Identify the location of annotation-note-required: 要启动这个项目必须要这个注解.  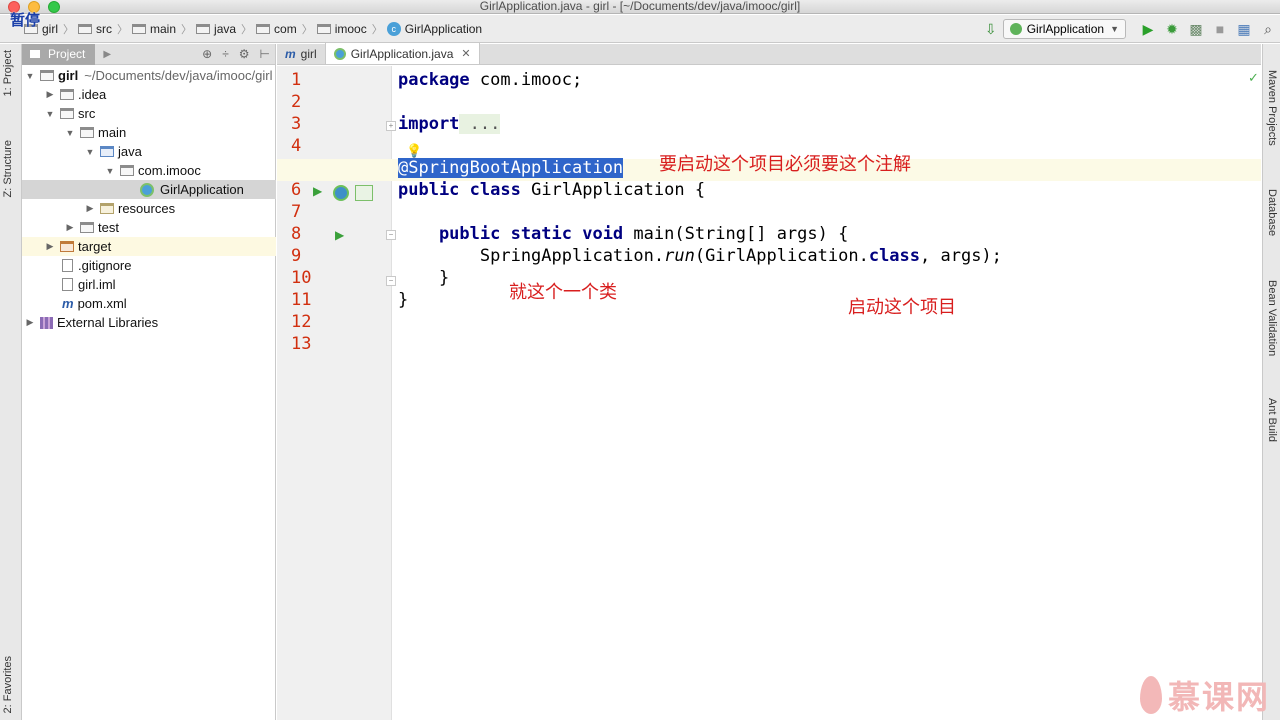
(785, 164).